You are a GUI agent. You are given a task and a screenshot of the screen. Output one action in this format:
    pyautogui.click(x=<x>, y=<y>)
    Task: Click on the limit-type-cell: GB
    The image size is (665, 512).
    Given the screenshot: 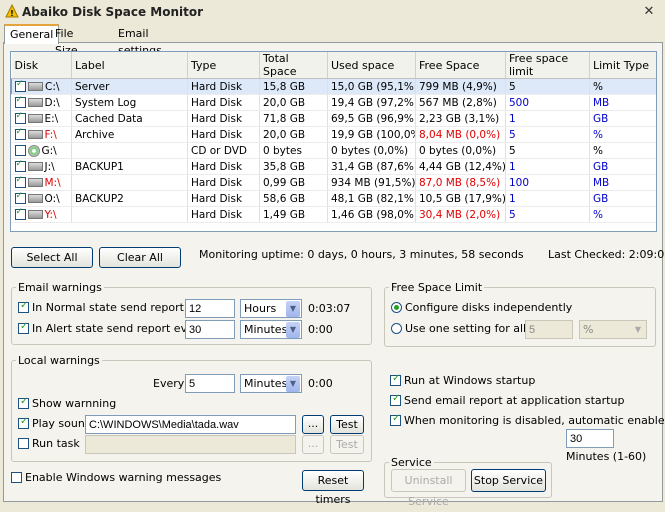 What is the action you would take?
    pyautogui.click(x=622, y=166)
    